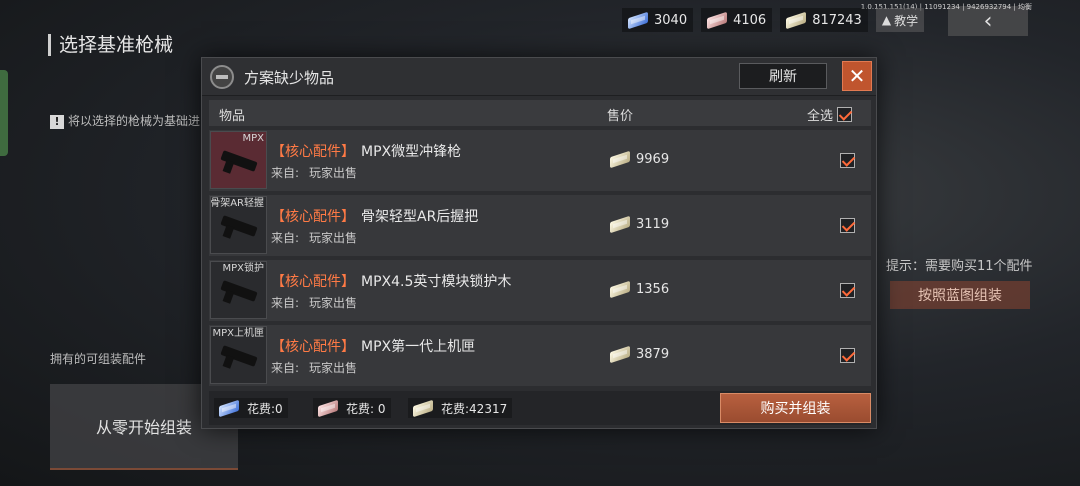 The height and width of the screenshot is (486, 1080). What do you see at coordinates (110, 45) in the screenshot?
I see `page-title: 选择基准枪械` at bounding box center [110, 45].